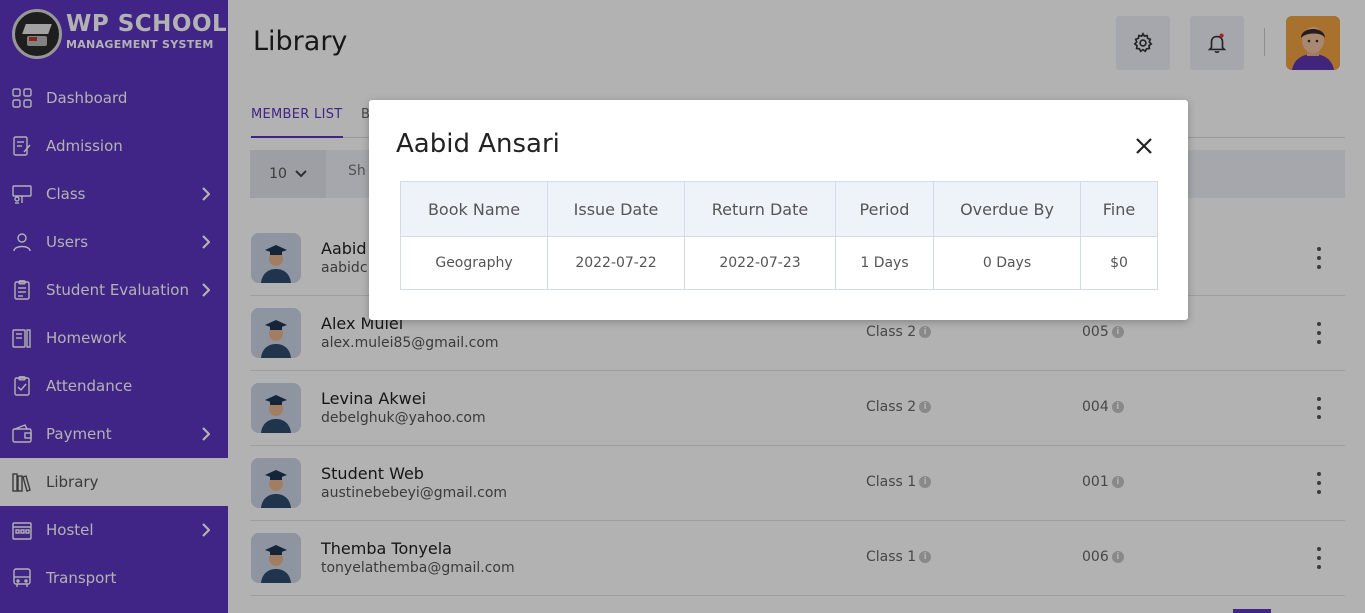 Image resolution: width=1365 pixels, height=613 pixels. What do you see at coordinates (1144, 146) in the screenshot?
I see `close-icon` at bounding box center [1144, 146].